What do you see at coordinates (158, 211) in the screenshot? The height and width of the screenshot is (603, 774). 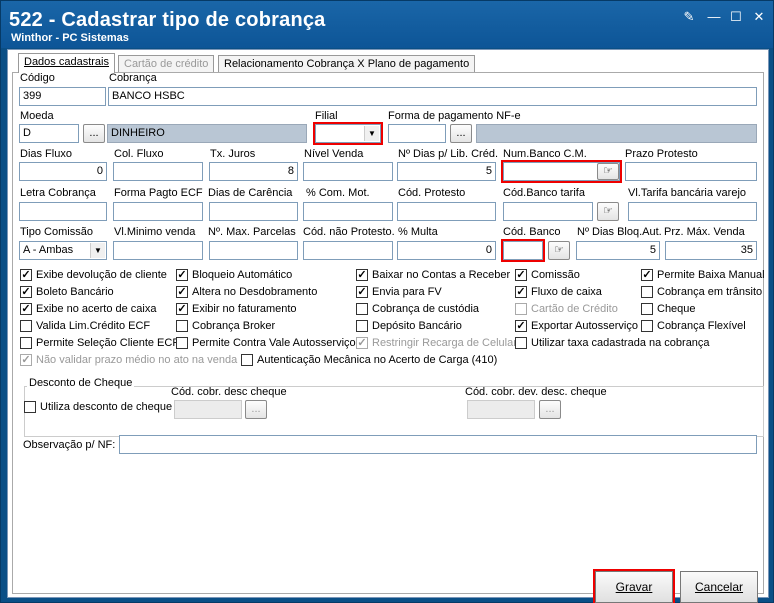 I see `forma-pagto-ecf-input` at bounding box center [158, 211].